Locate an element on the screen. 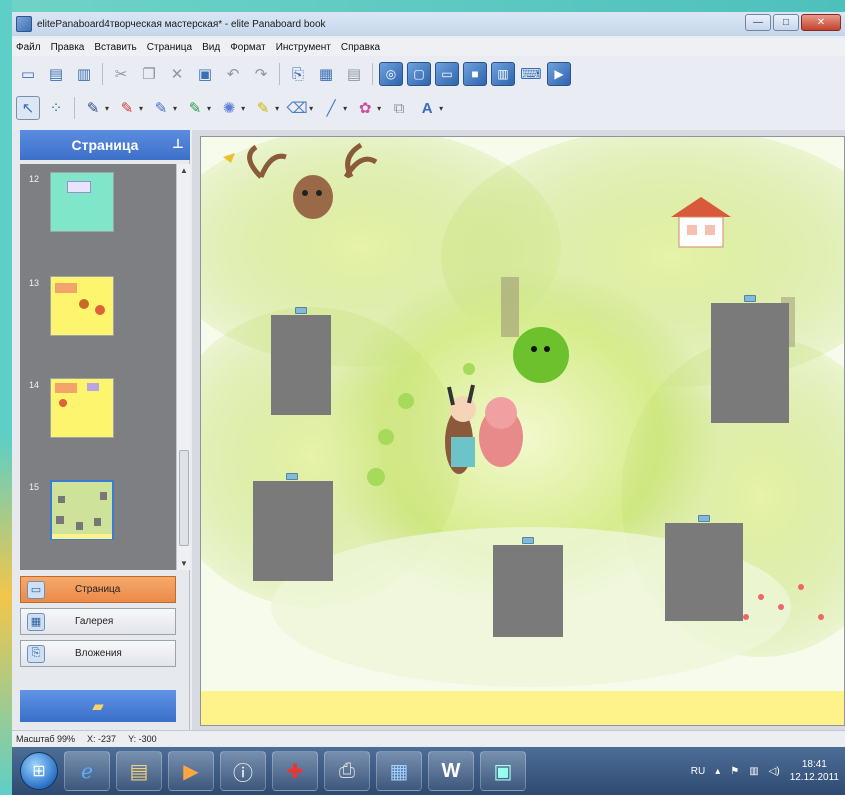  highlighter-icon: ✎ is located at coordinates (263, 108).